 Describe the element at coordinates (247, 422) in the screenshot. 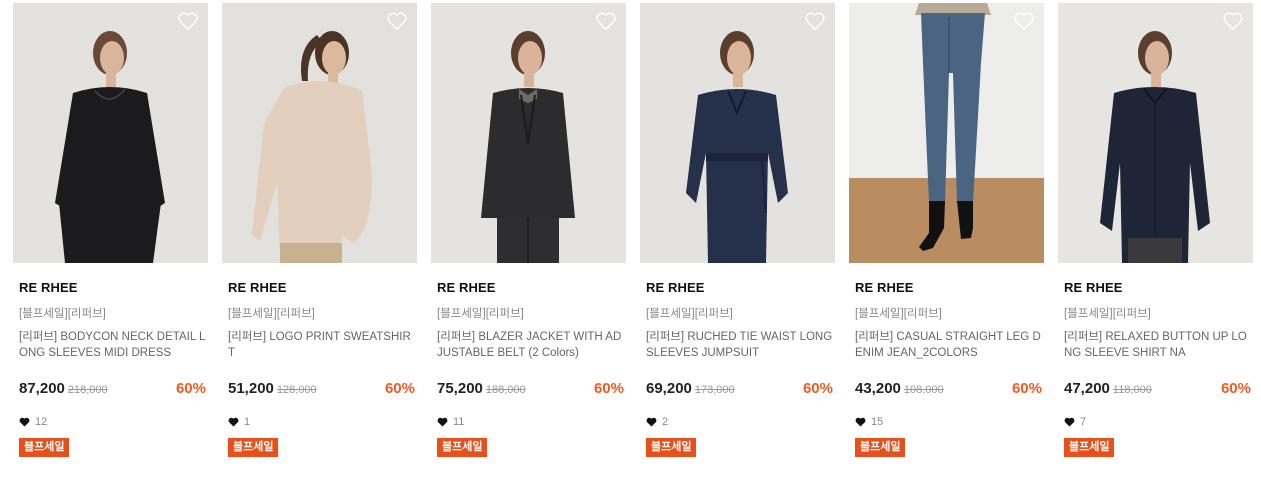

I see `likes-number: 1` at that location.